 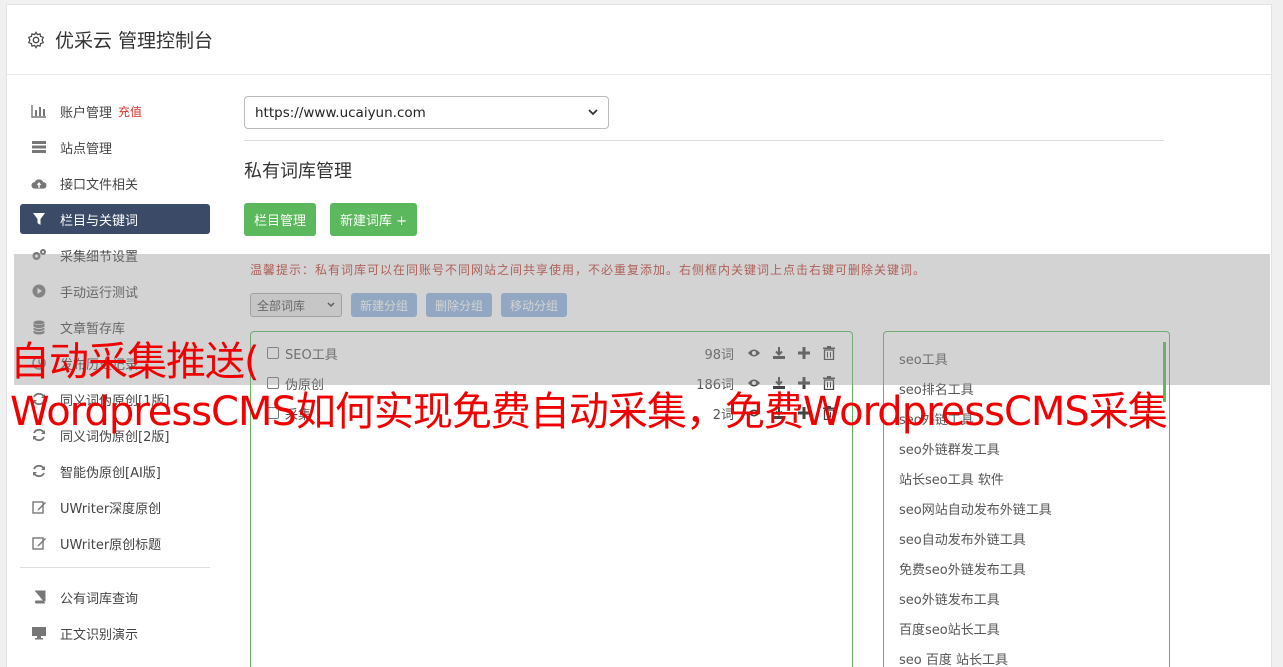 What do you see at coordinates (39, 183) in the screenshot?
I see `cloud-upload-icon` at bounding box center [39, 183].